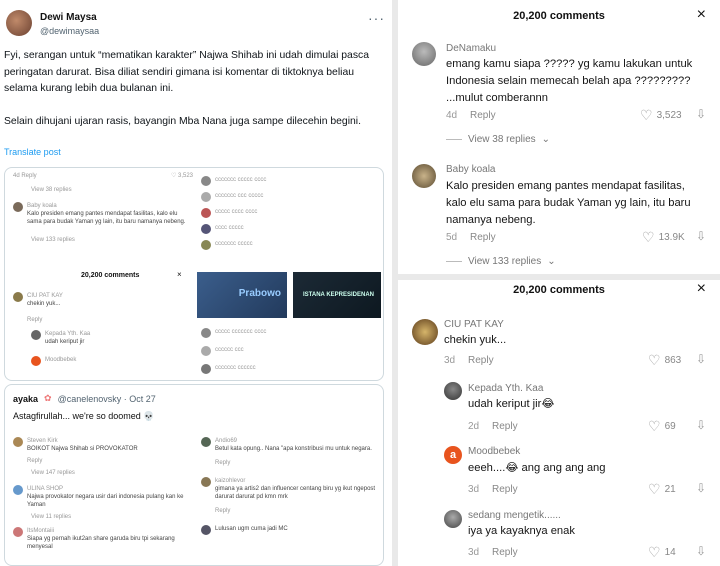  What do you see at coordinates (474, 324) in the screenshot?
I see `commenter-name: CIU PAT KAY` at bounding box center [474, 324].